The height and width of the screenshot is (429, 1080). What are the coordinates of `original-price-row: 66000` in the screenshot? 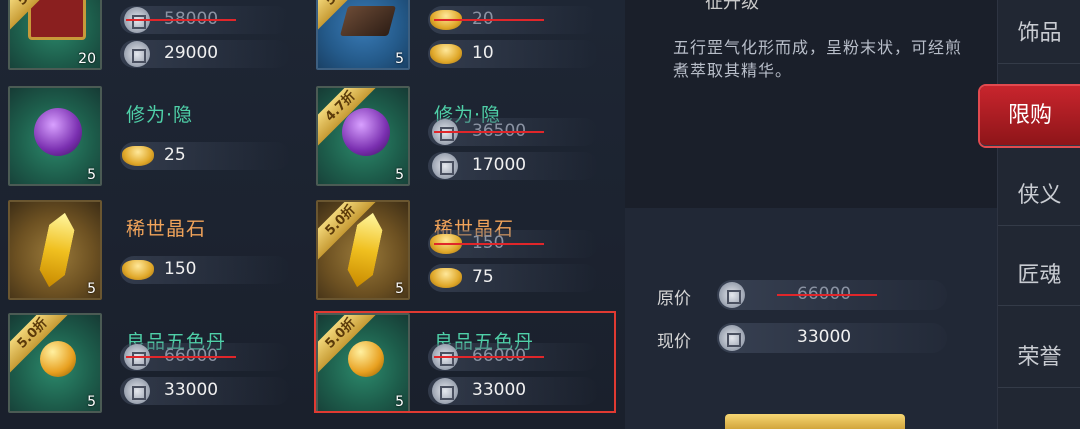 It's located at (205, 357).